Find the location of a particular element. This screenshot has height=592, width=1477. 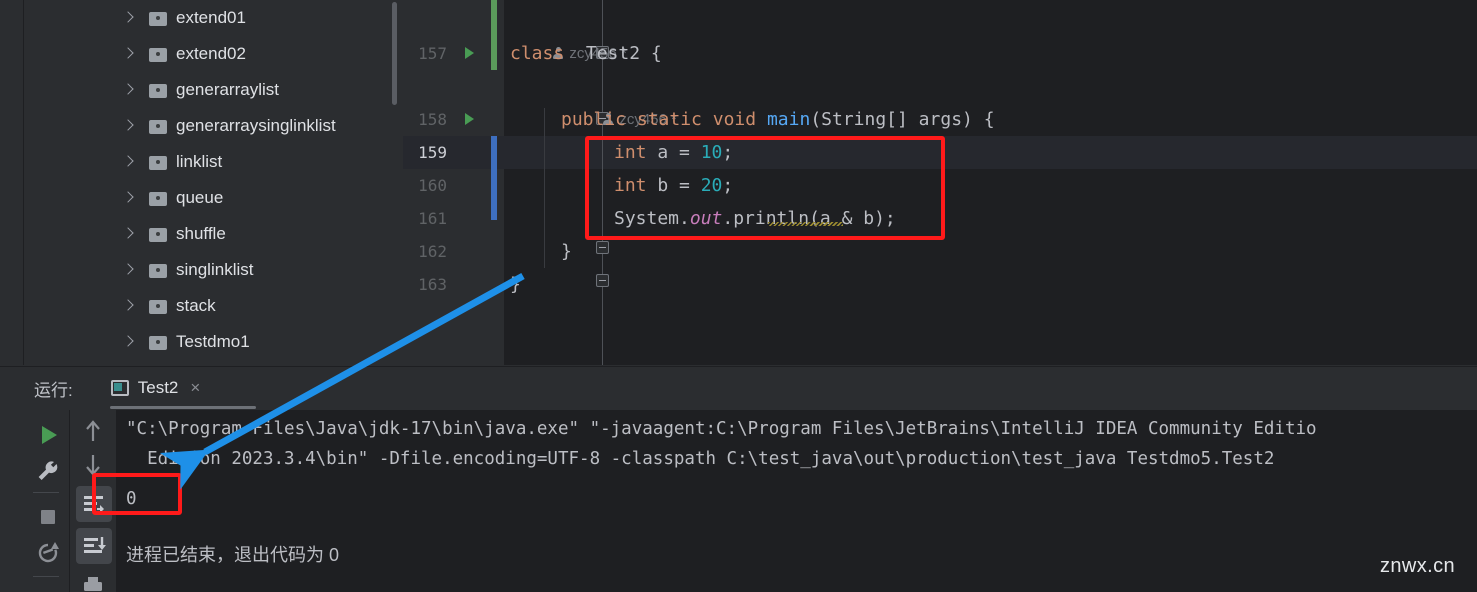

console-output-value: 0 is located at coordinates (131, 499).